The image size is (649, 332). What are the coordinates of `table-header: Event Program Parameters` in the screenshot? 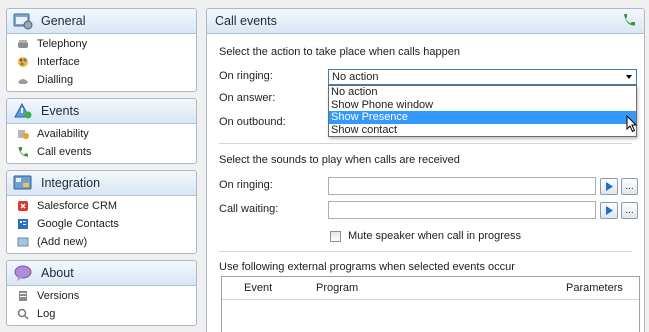 It's located at (430, 288).